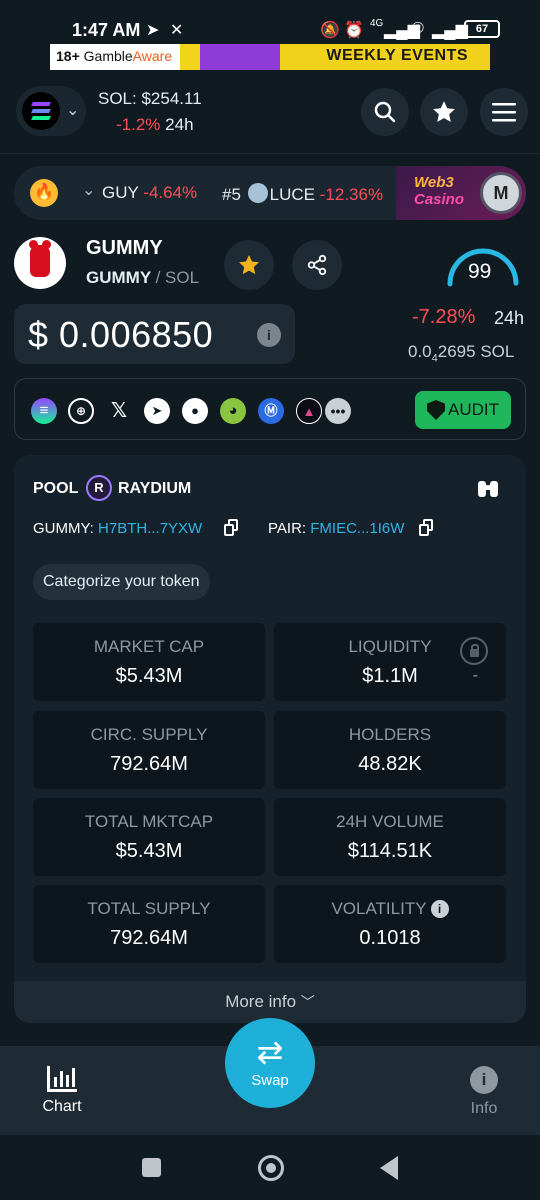 The image size is (540, 1200). Describe the element at coordinates (436, 410) in the screenshot. I see `shield-check-icon` at that location.